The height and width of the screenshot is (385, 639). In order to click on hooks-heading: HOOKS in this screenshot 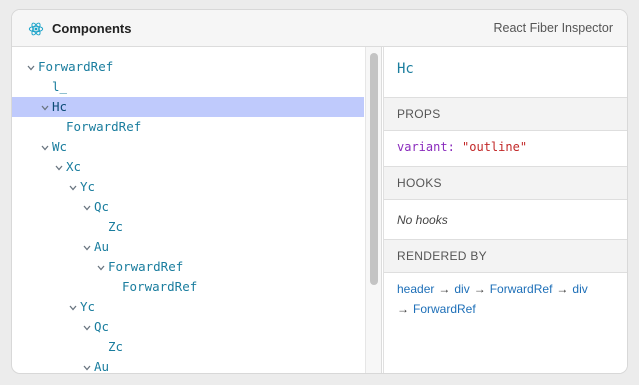, I will do `click(419, 183)`.